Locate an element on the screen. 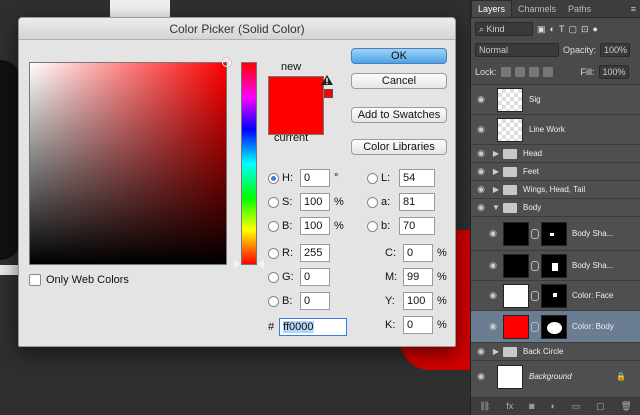 This screenshot has width=640, height=415. add-to-swatches-button: Add to Swatches is located at coordinates (399, 115).